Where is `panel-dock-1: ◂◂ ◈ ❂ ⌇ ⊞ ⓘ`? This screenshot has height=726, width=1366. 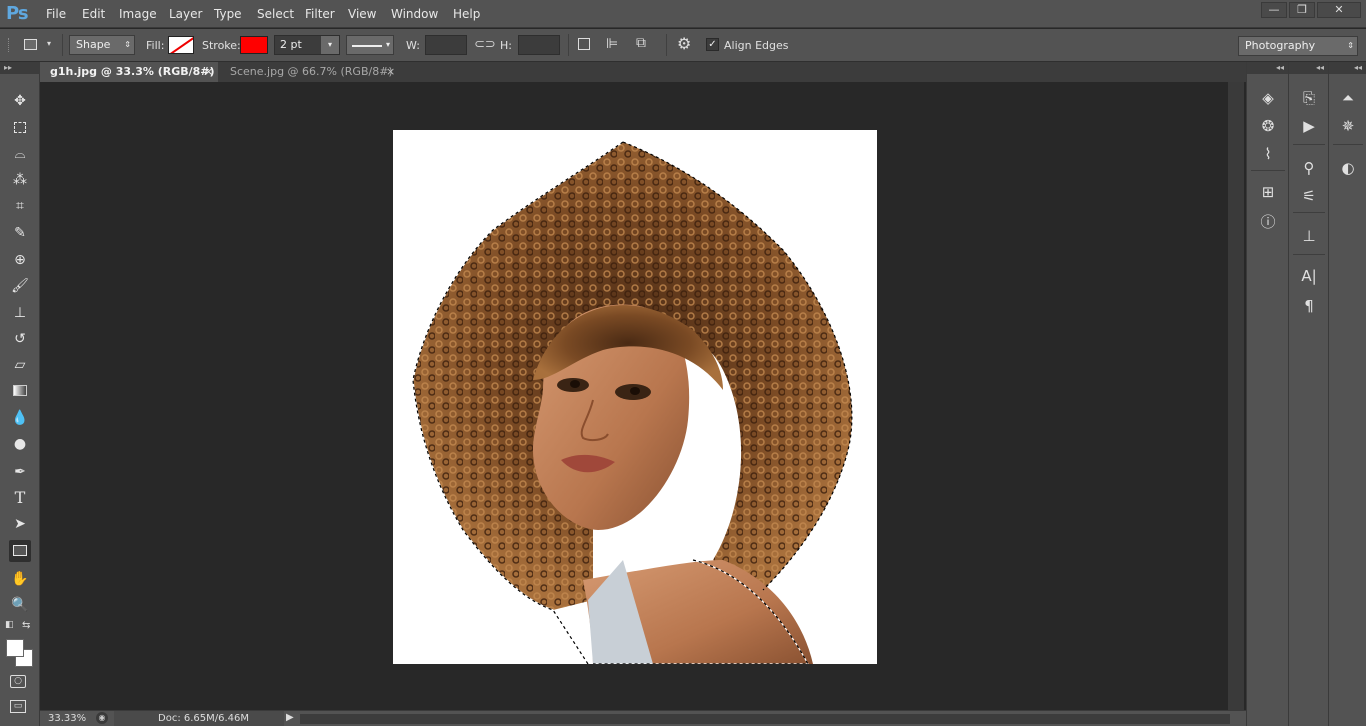
panel-dock-1: ◂◂ ◈ ❂ ⌇ ⊞ ⓘ is located at coordinates (1267, 394).